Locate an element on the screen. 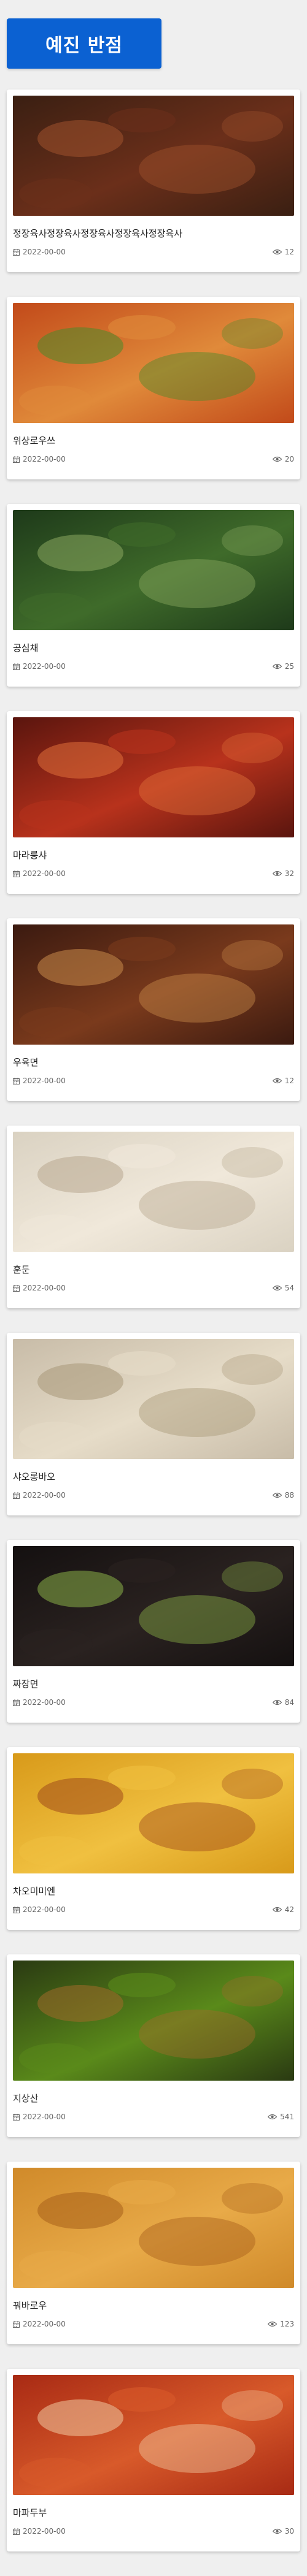  dish-name: 정장육사정장육사정장육사정장육사정장육사 is located at coordinates (97, 233).